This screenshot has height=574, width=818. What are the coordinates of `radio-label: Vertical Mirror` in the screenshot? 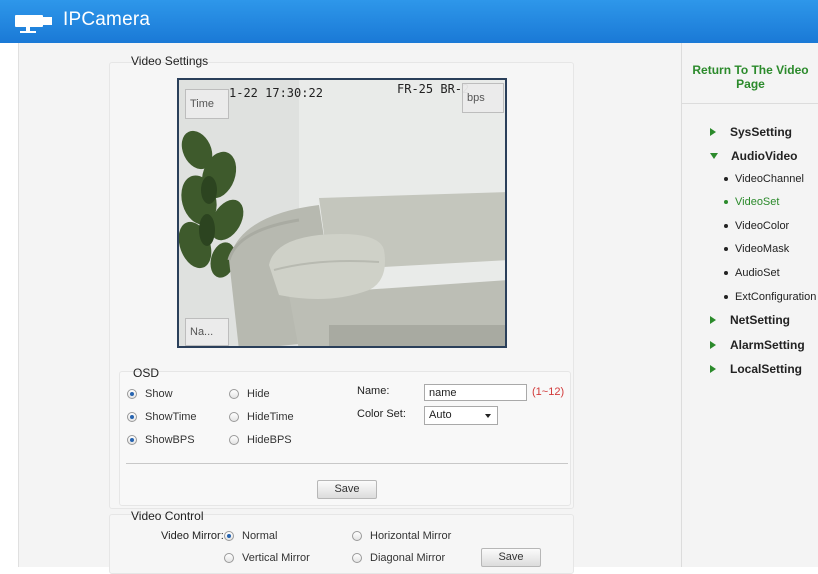 It's located at (276, 558).